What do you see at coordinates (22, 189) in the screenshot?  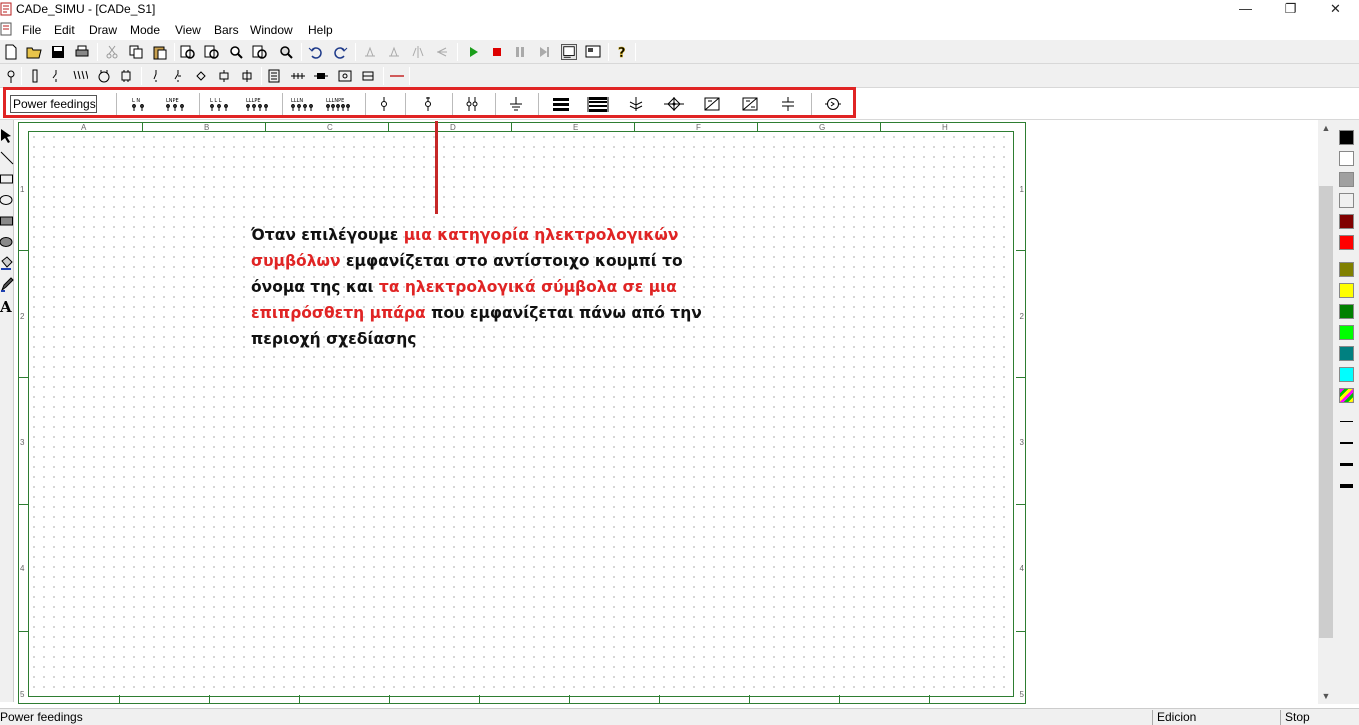 I see `row-label-1: 1` at bounding box center [22, 189].